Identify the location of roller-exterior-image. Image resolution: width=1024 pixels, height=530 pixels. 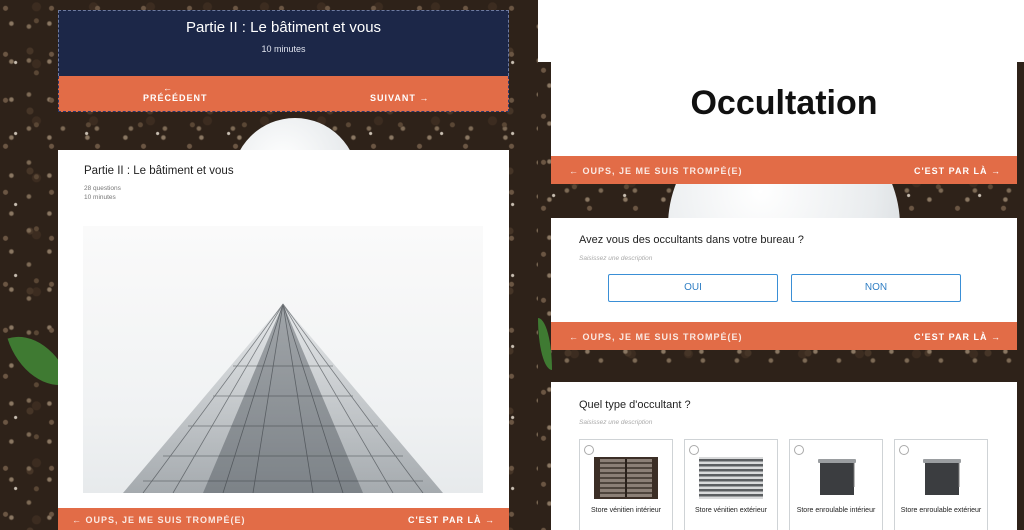
(941, 478).